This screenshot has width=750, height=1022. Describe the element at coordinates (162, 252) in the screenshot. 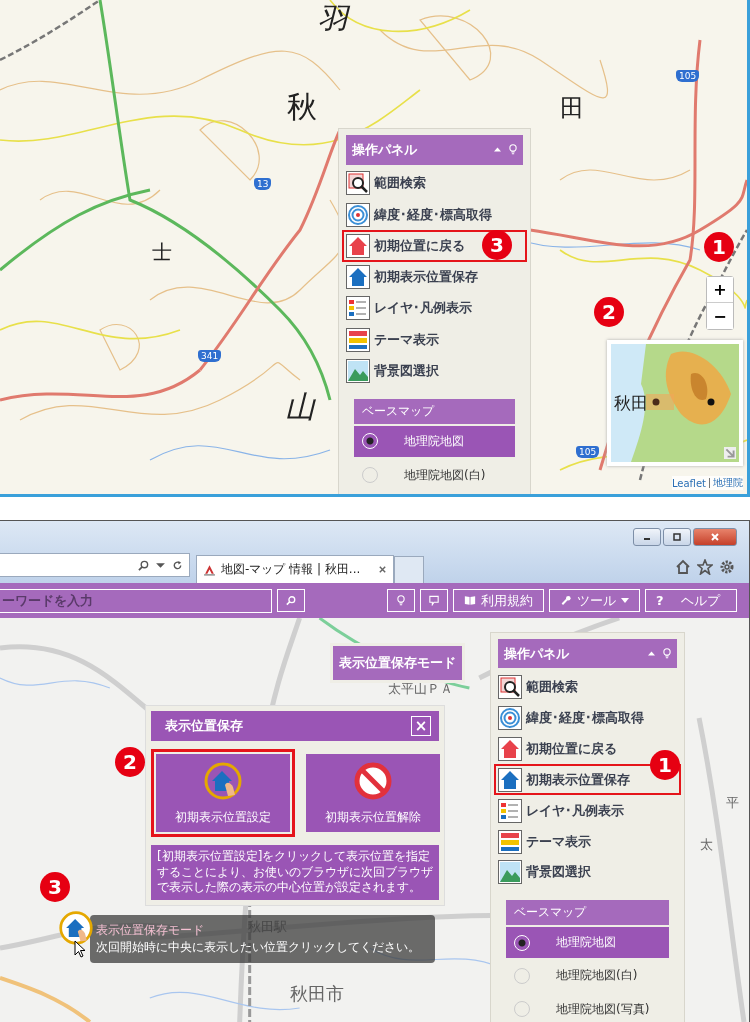

I see `map-place-label: 士` at that location.